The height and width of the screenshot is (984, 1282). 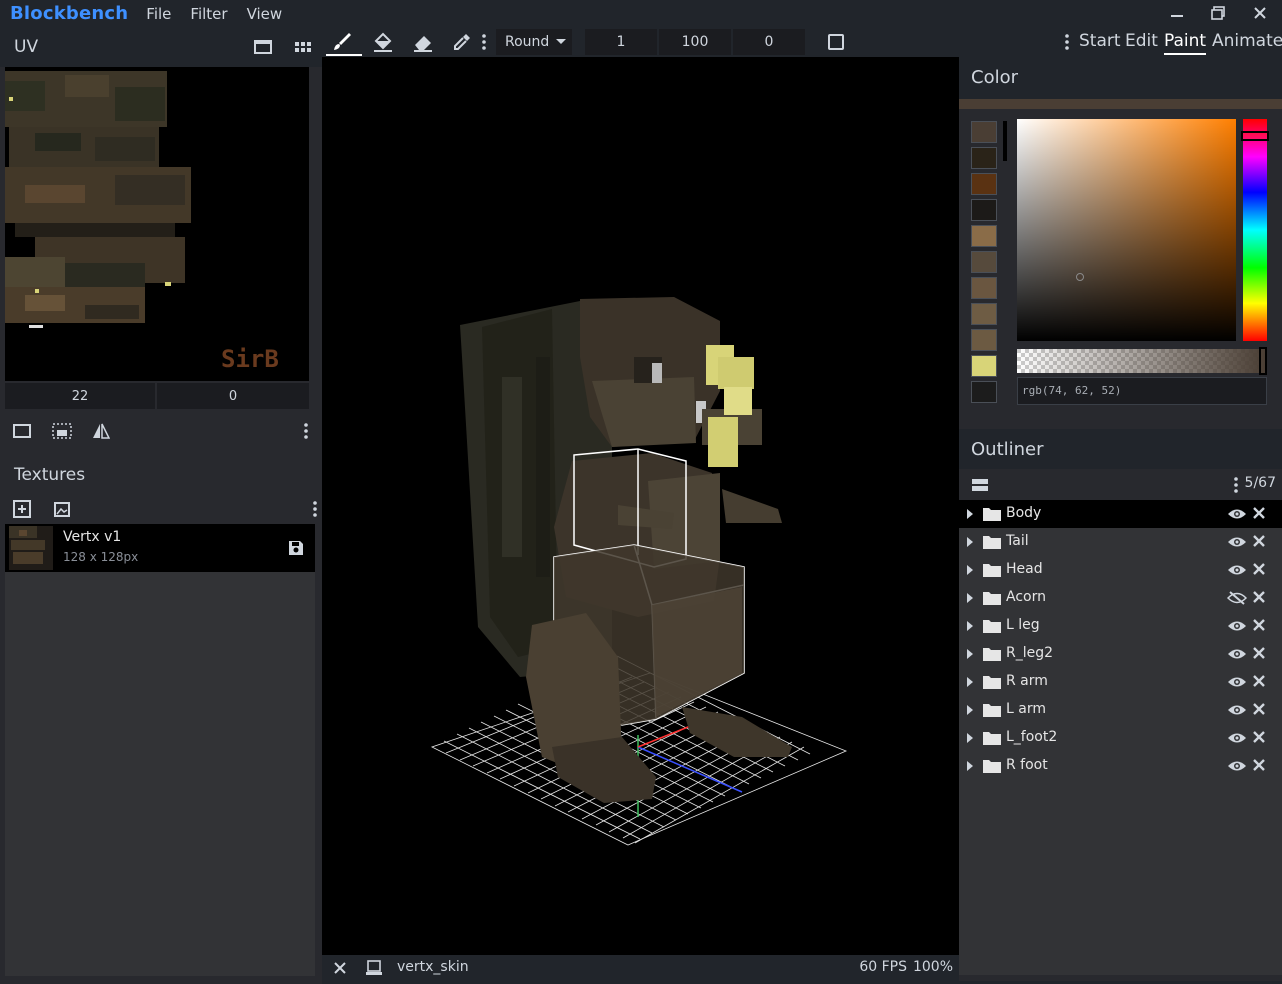 What do you see at coordinates (836, 42) in the screenshot?
I see `toggle-box-icon` at bounding box center [836, 42].